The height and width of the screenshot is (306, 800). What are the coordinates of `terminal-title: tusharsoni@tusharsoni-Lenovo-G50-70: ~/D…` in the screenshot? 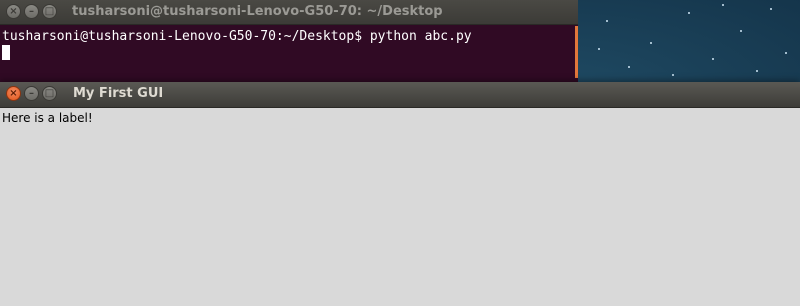 It's located at (257, 11).